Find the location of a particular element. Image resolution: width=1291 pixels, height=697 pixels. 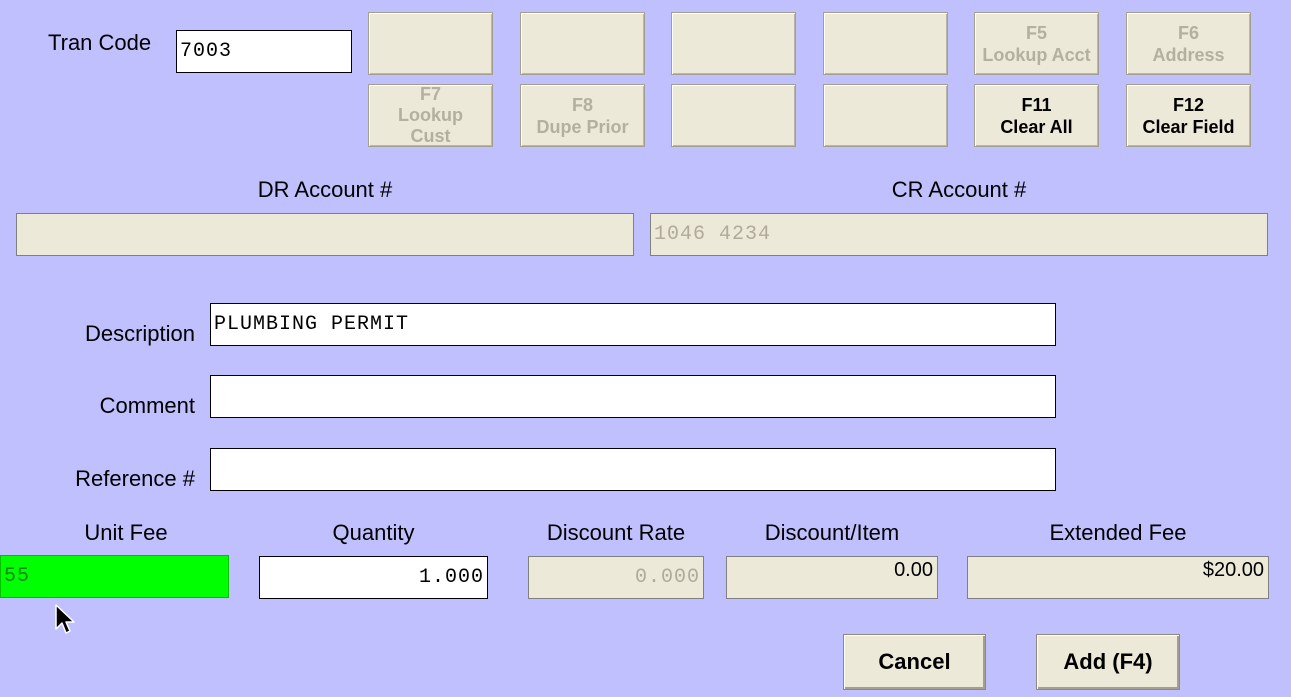

function-key-label-line: Cust is located at coordinates (430, 136).